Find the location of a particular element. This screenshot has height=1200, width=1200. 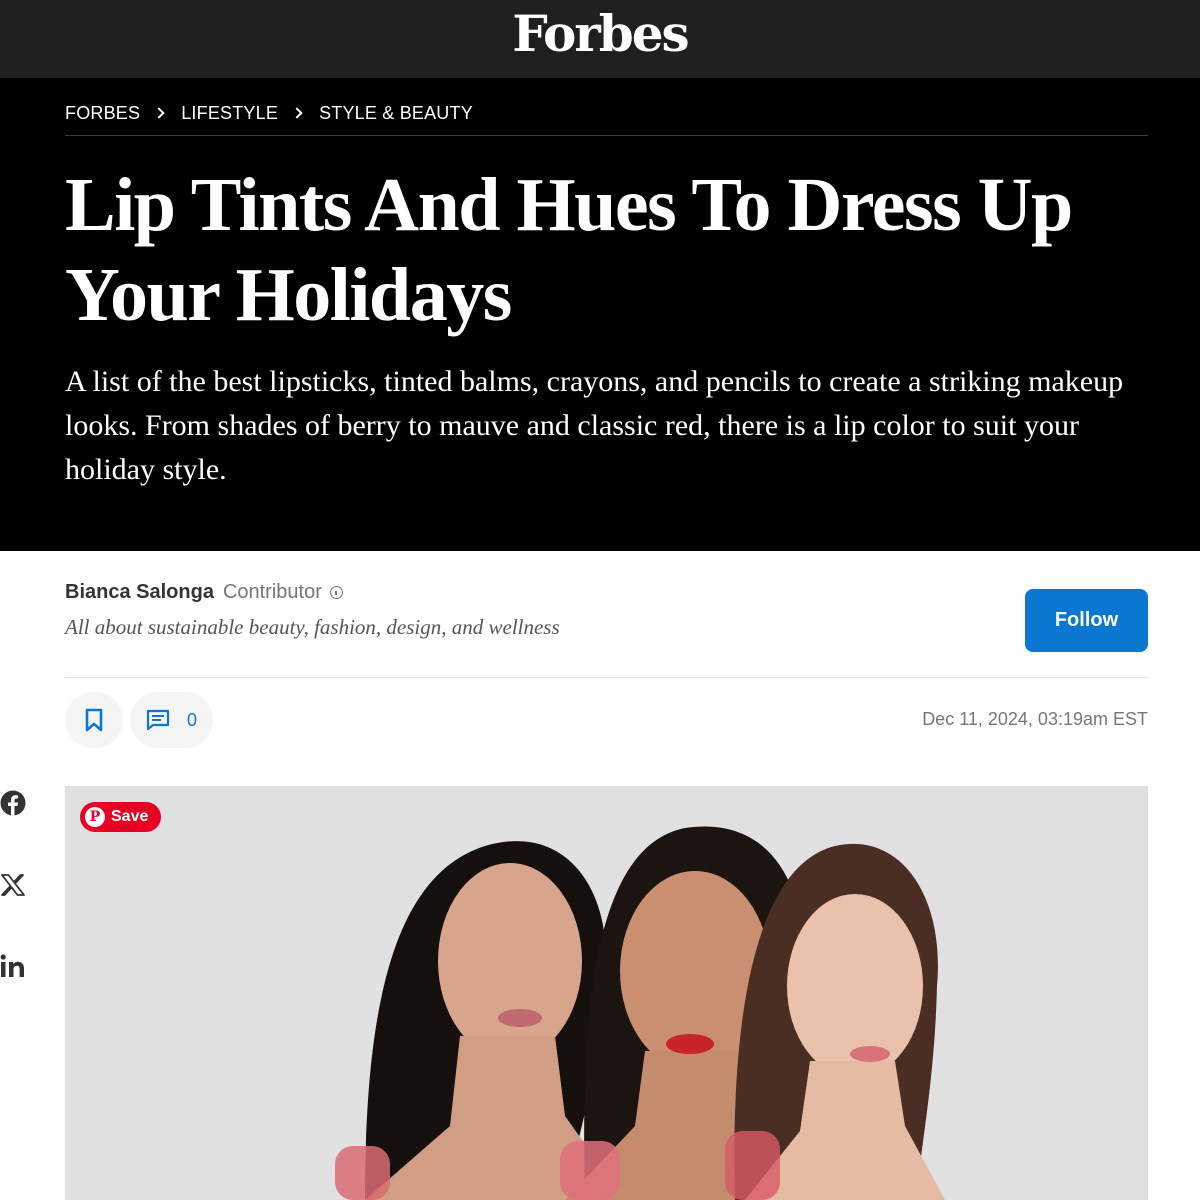

linkedin-icon is located at coordinates (12, 965).